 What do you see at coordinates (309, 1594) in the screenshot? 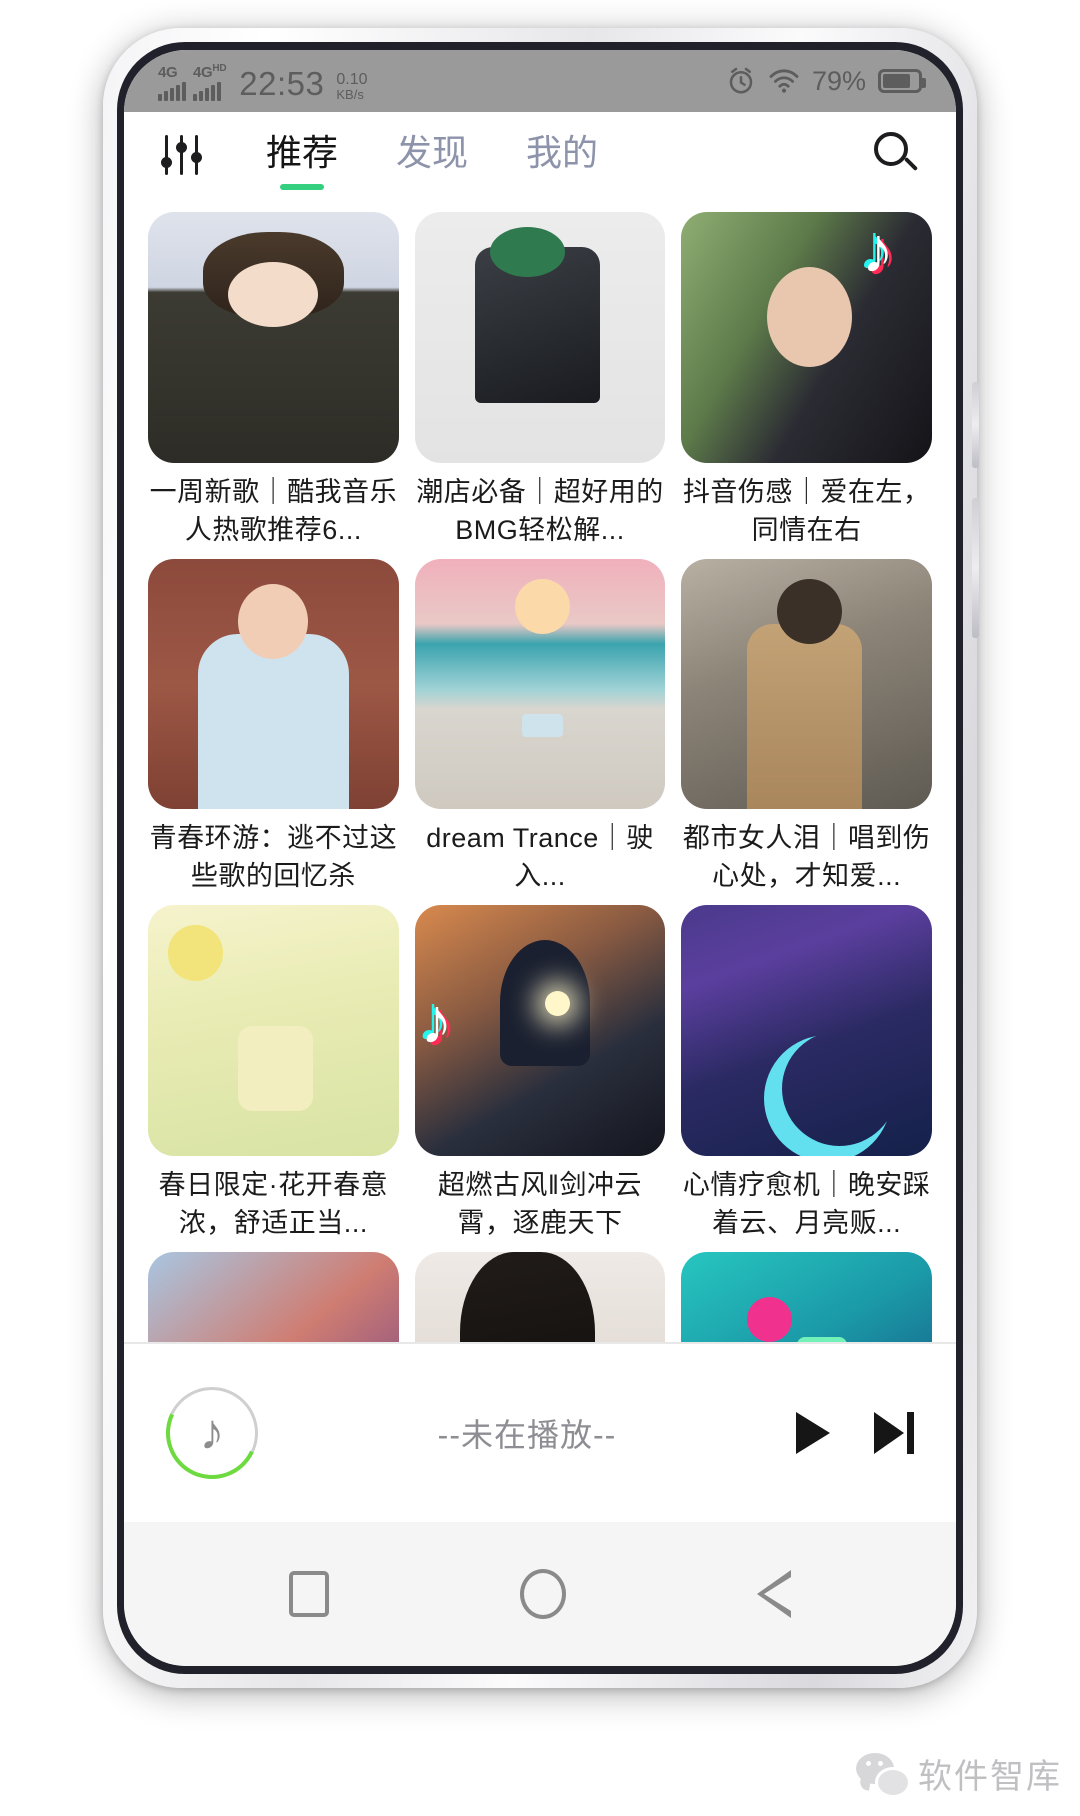
I see `recent-apps-icon` at bounding box center [309, 1594].